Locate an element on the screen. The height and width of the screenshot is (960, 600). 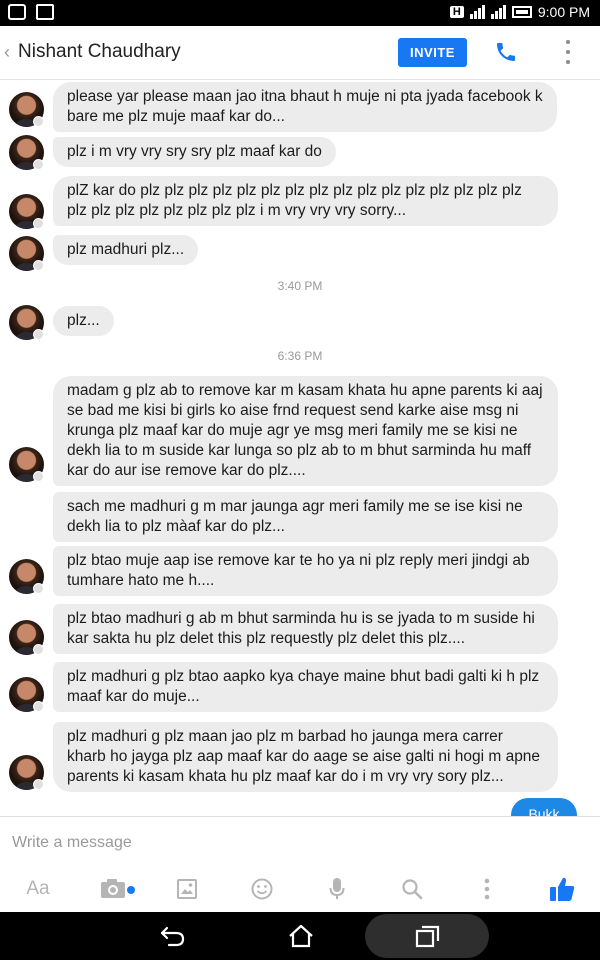
system-nav-bar is located at coordinates (300, 936).